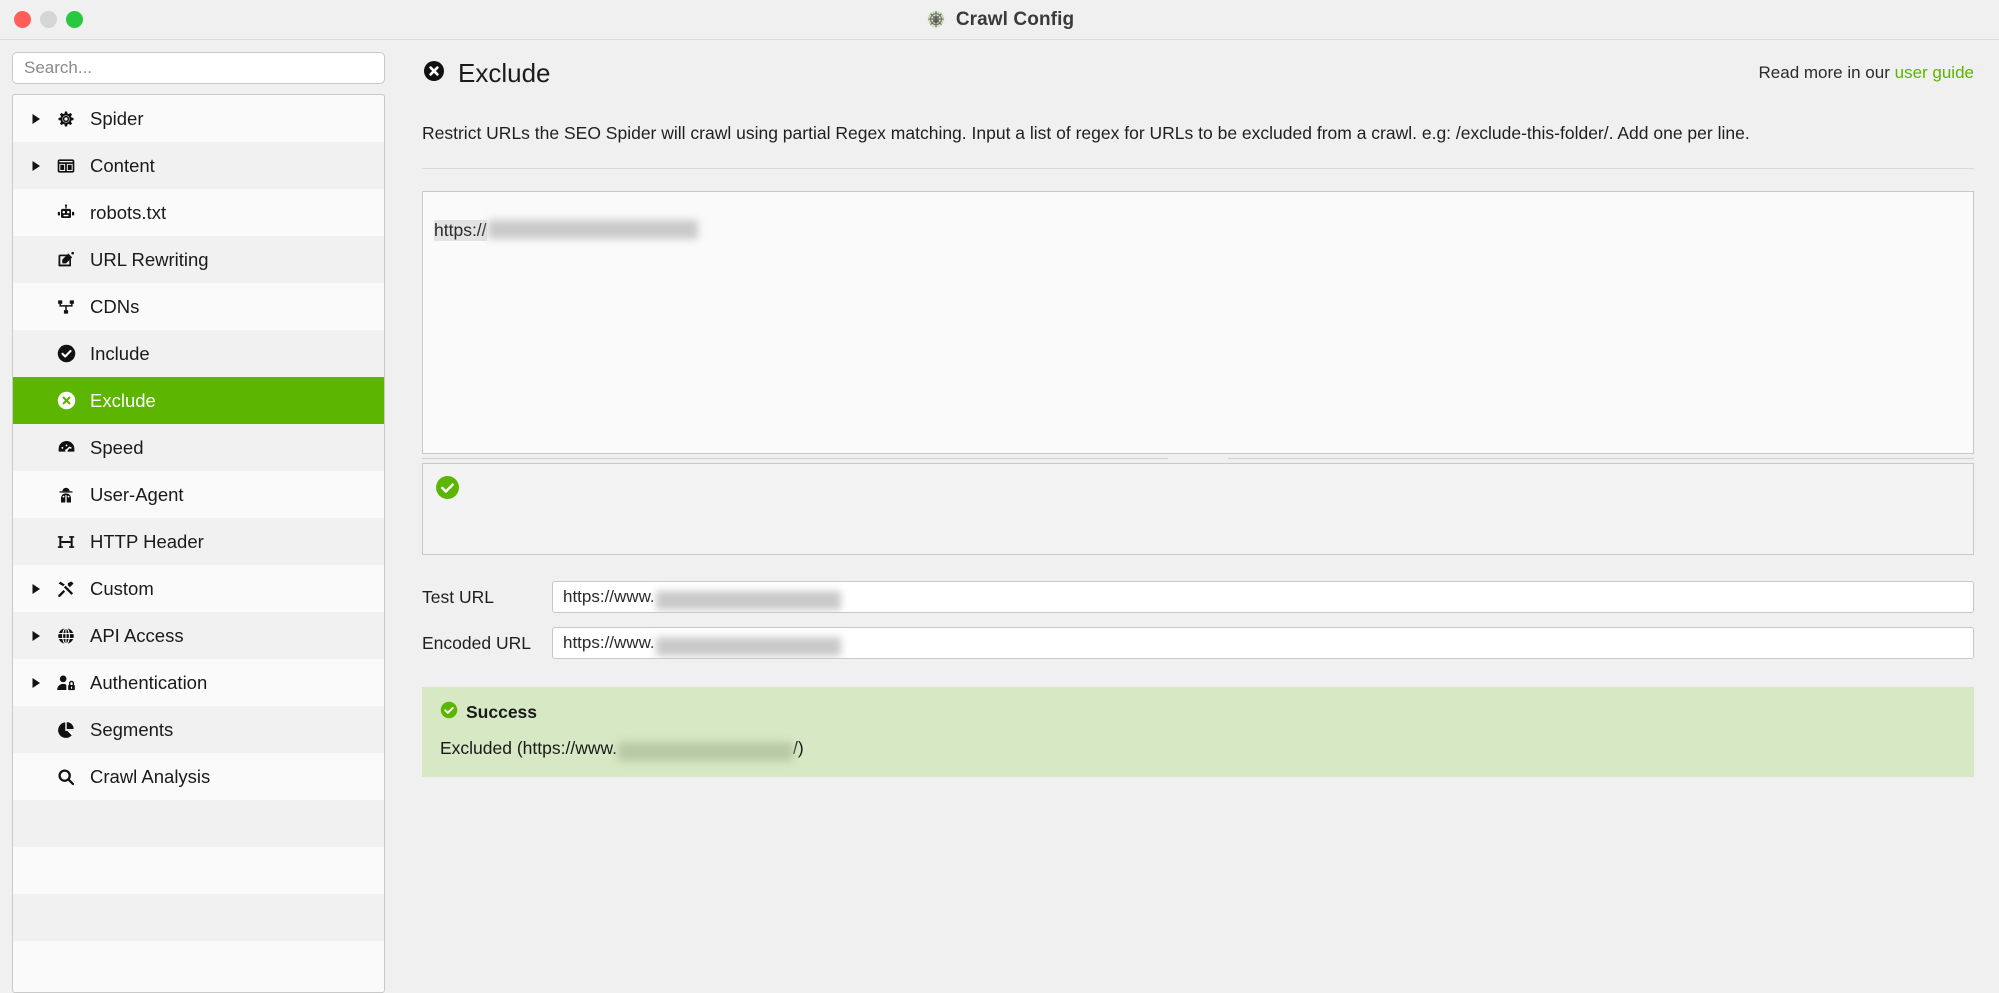 The image size is (1999, 993). Describe the element at coordinates (137, 635) in the screenshot. I see `sidebar-item-label: API Access` at that location.